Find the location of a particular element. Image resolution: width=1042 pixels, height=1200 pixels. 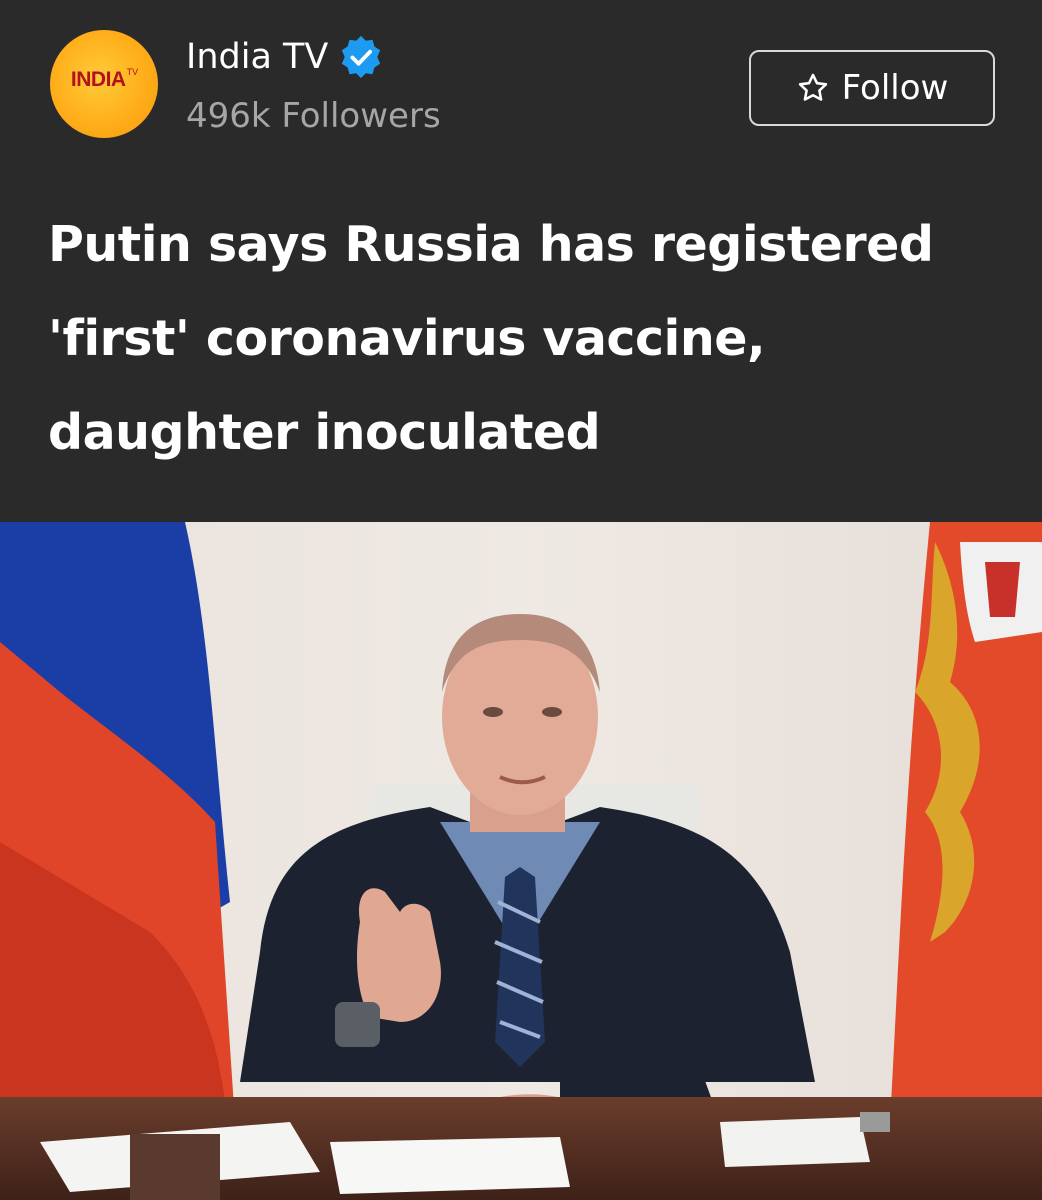

verified-badge-icon is located at coordinates (361, 57).